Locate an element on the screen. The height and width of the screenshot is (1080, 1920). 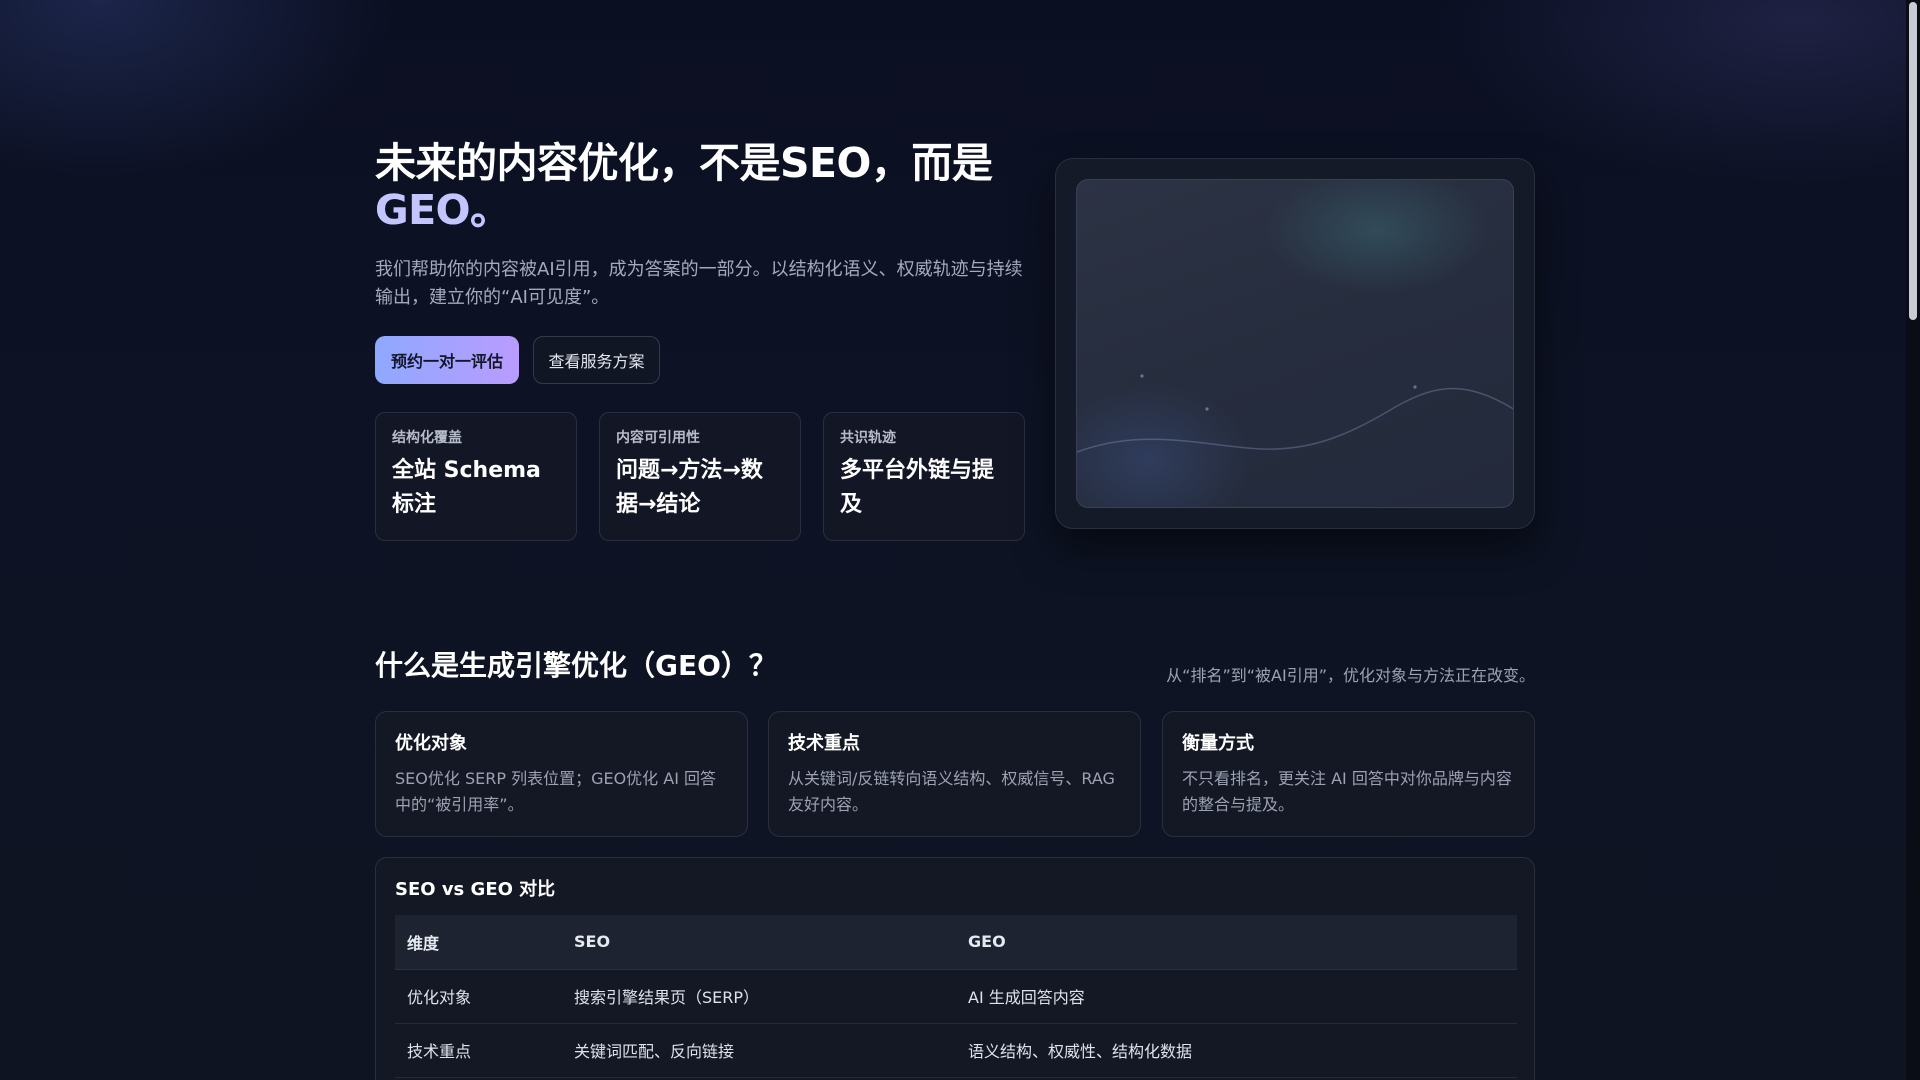
table-row: 技术重点 关键词匹配、反向链接 语义结构、权威性、结构化数据 is located at coordinates (956, 1050).